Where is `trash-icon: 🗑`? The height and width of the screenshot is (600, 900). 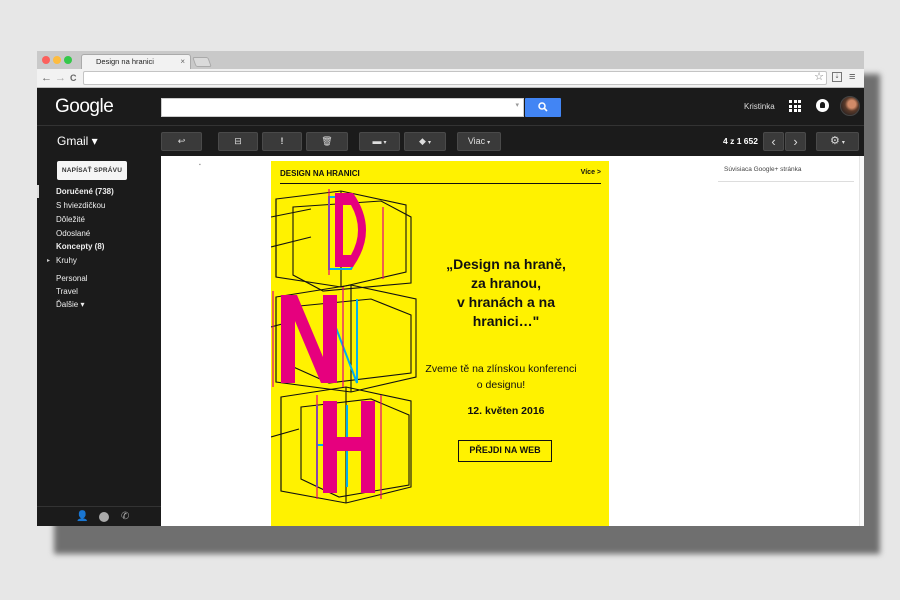 trash-icon: 🗑 is located at coordinates (327, 141).